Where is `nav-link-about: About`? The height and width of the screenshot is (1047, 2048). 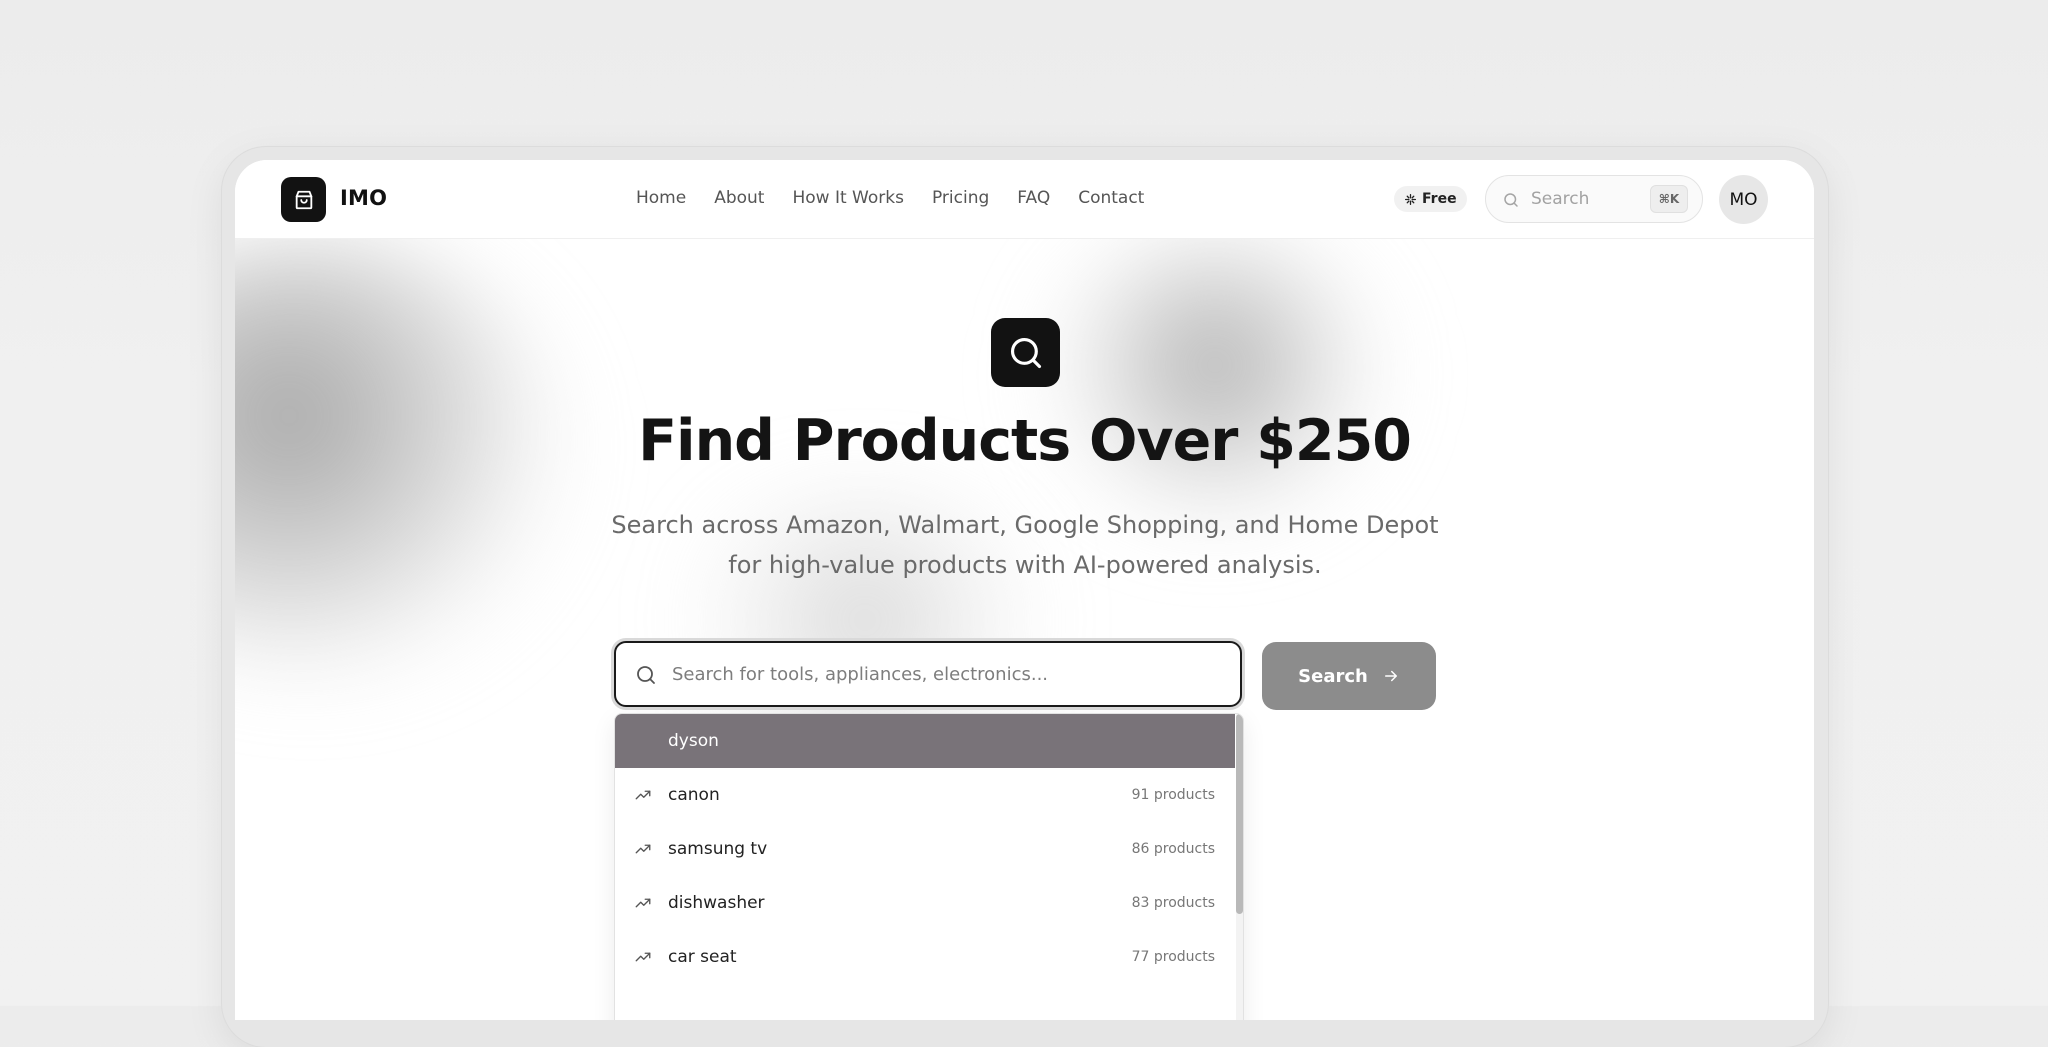
nav-link-about: About is located at coordinates (739, 198).